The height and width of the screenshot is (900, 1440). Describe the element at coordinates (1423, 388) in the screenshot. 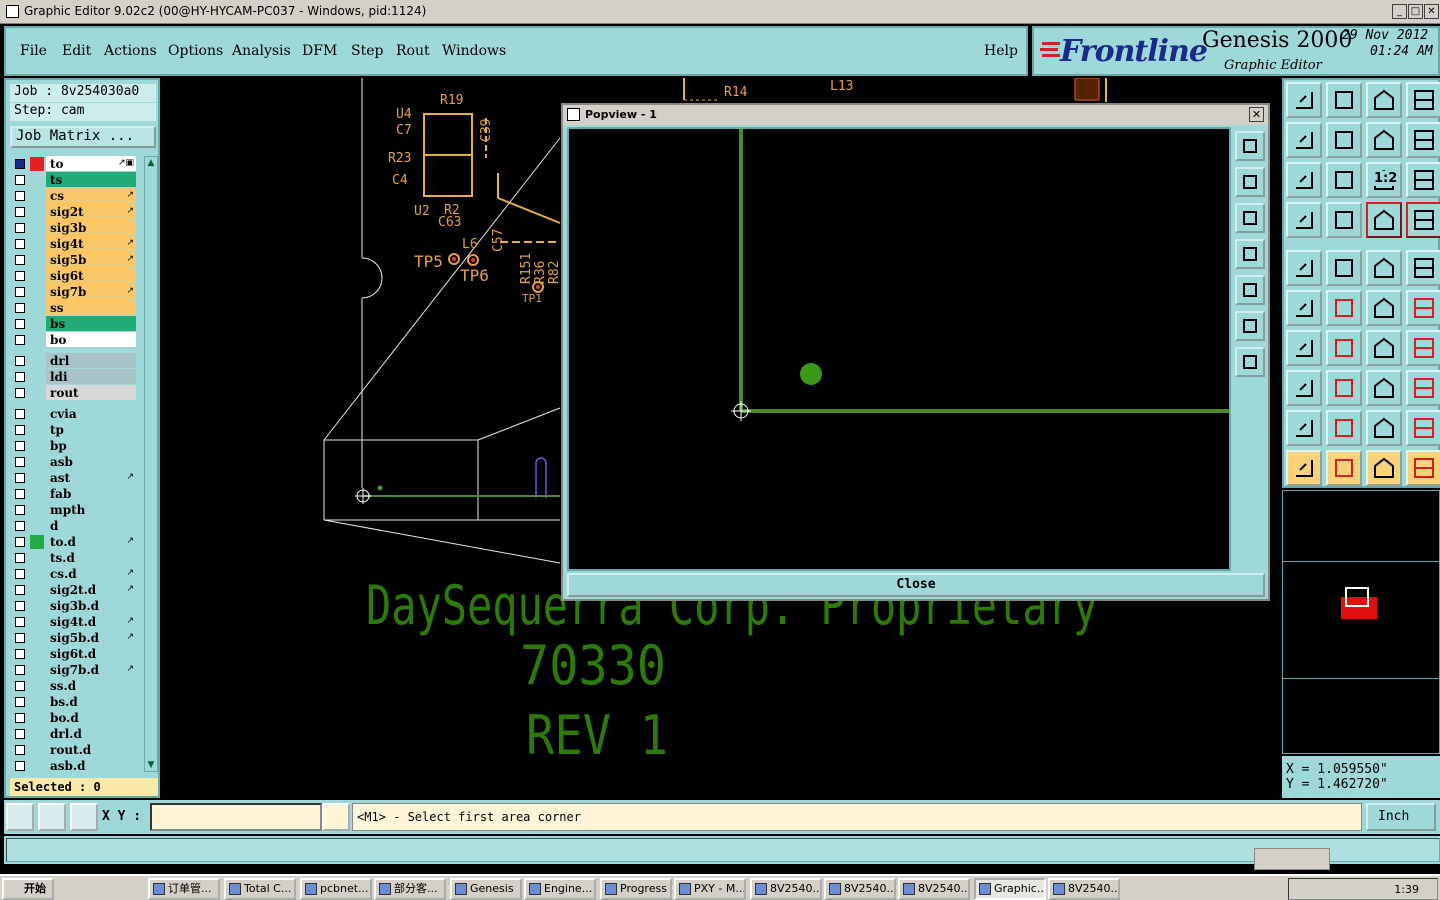

I see `cluster-icon` at that location.